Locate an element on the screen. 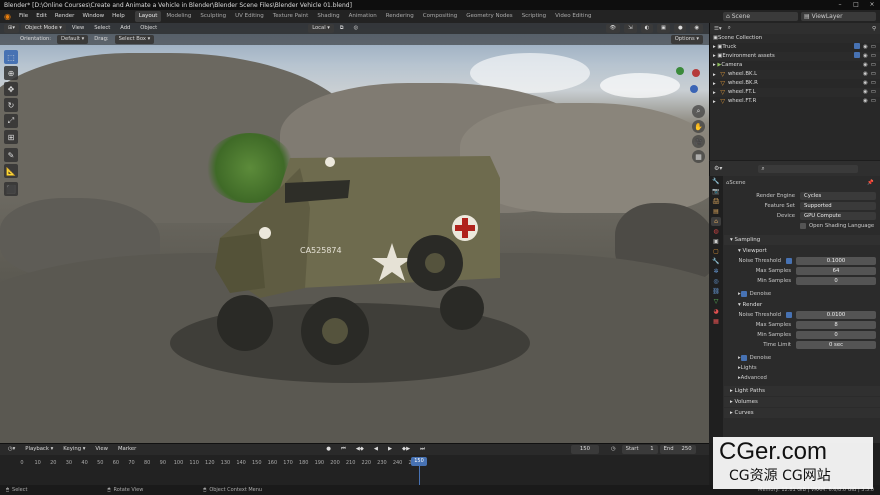 This screenshot has width=880, height=495. menu-object: Object is located at coordinates (148, 28).